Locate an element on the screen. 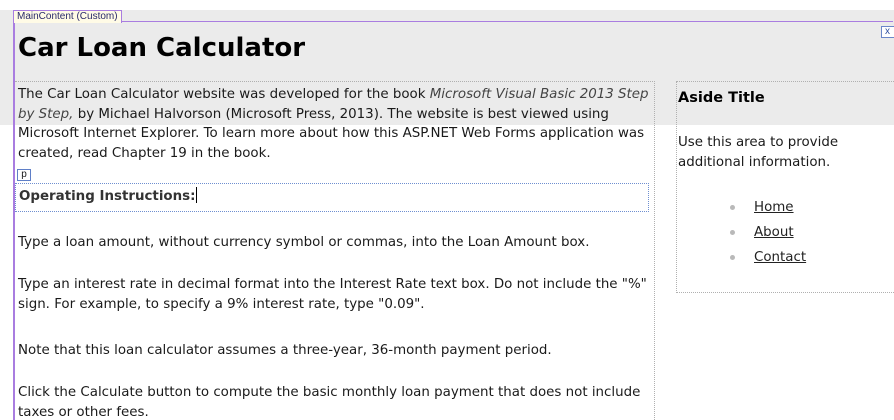 The image size is (894, 420). about-link: About is located at coordinates (774, 233).